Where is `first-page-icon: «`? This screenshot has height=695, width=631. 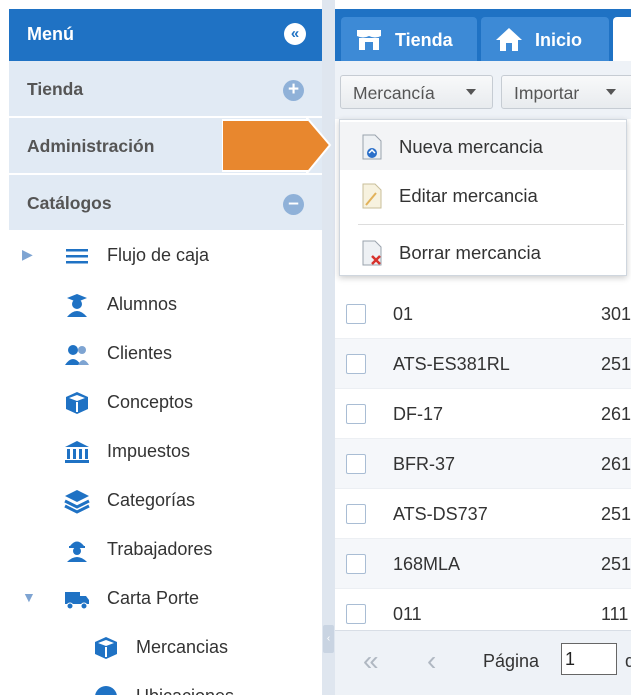 first-page-icon: « is located at coordinates (371, 661).